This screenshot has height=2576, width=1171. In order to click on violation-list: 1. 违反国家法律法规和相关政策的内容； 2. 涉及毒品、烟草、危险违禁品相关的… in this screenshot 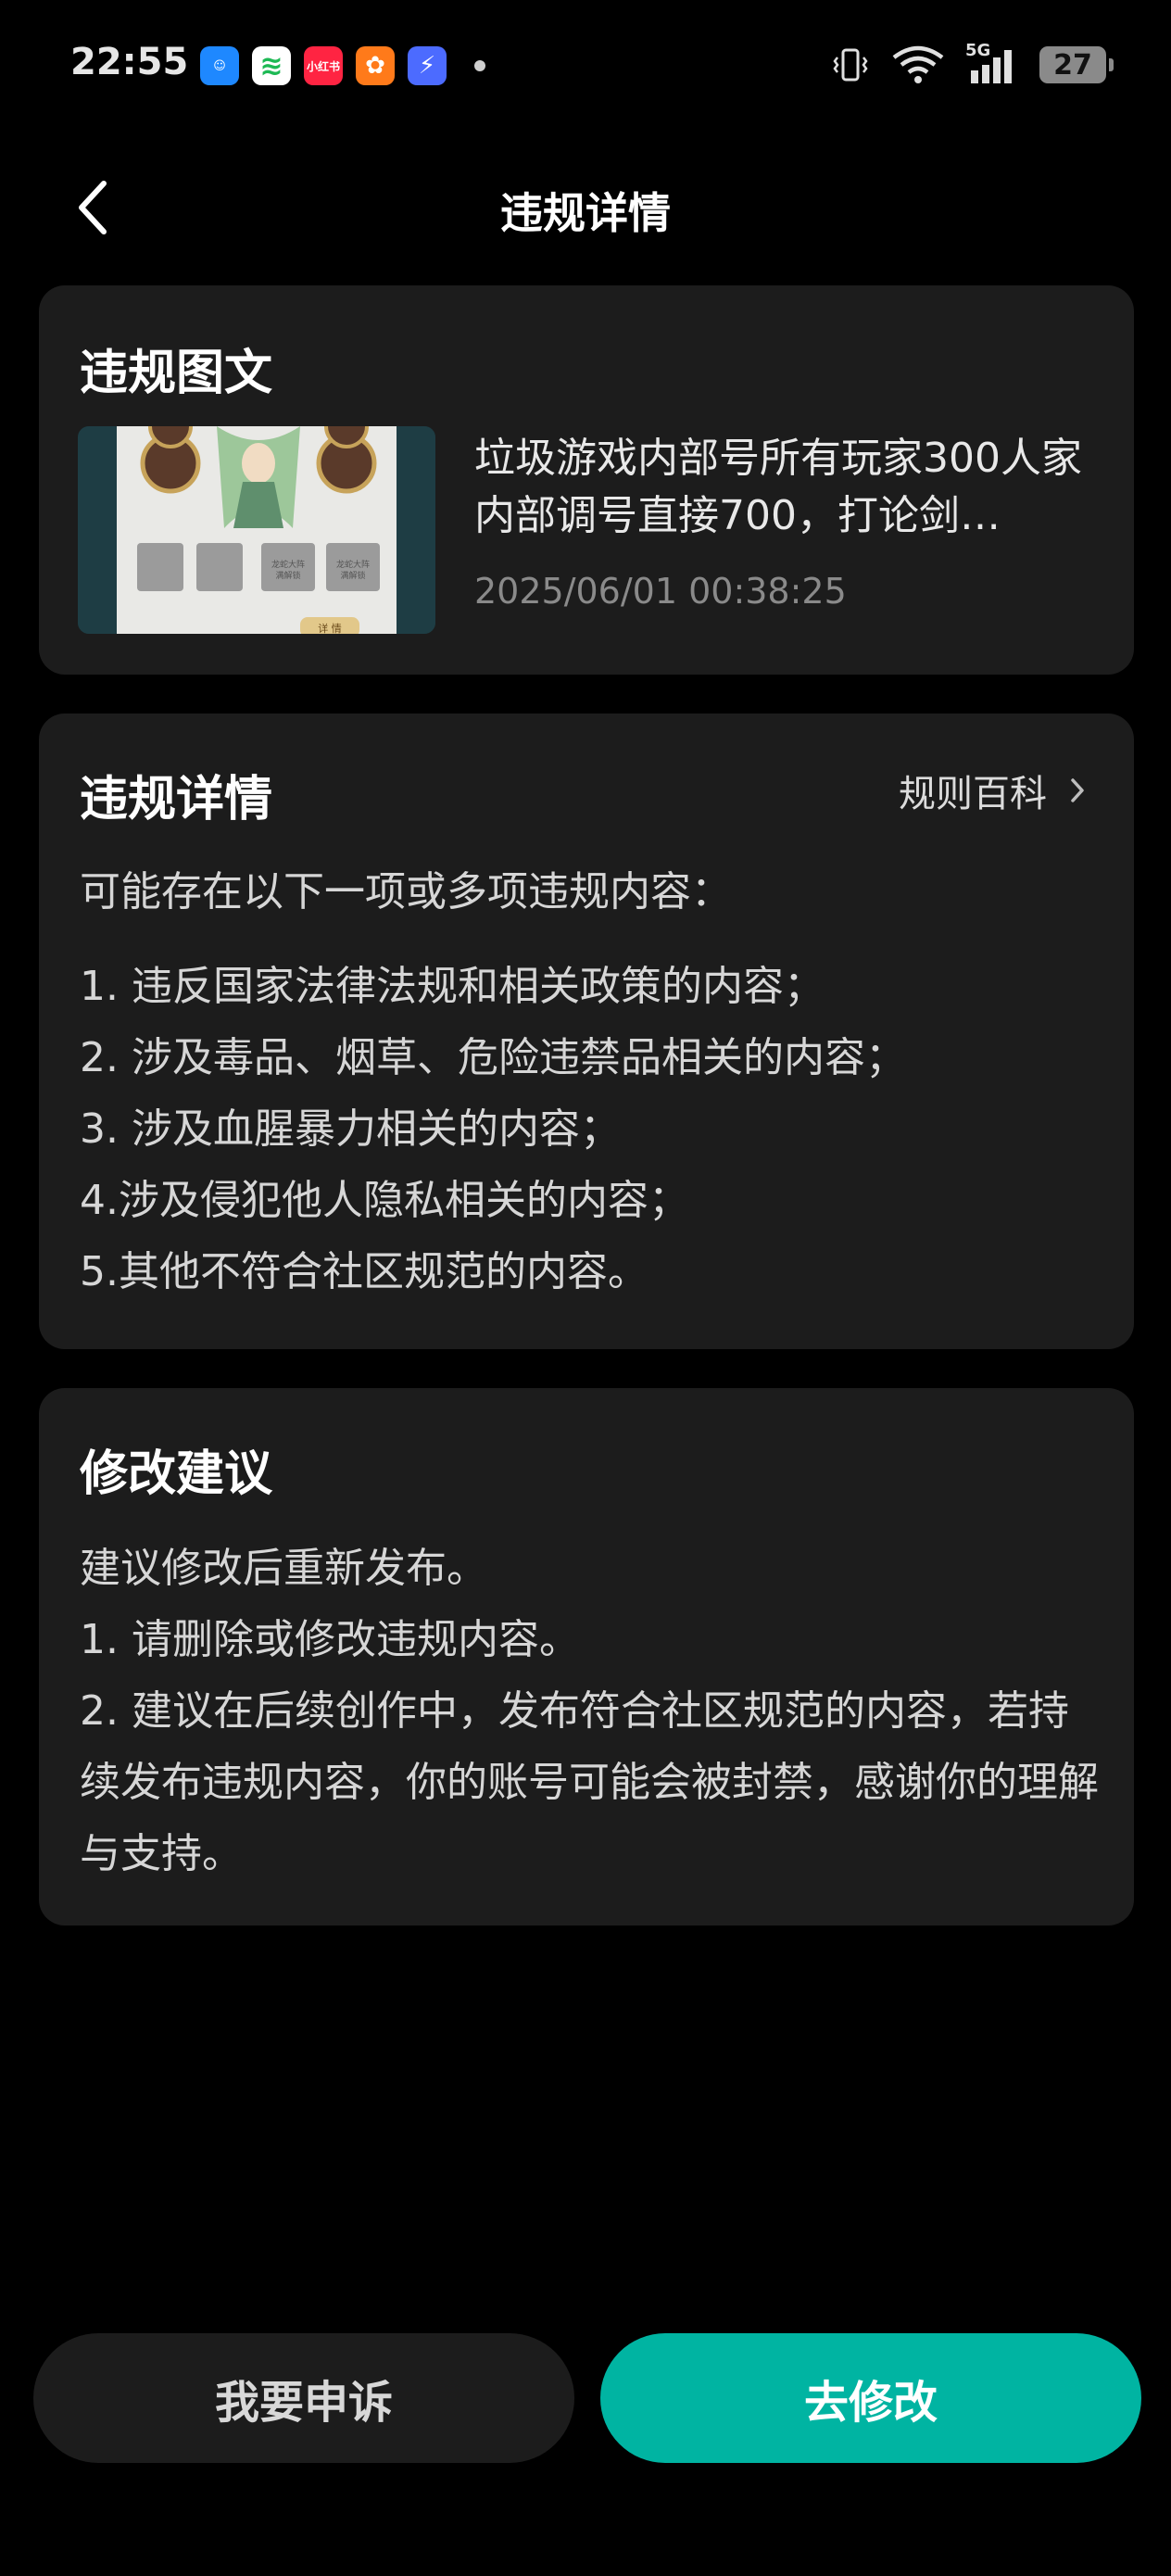, I will do `click(493, 1129)`.